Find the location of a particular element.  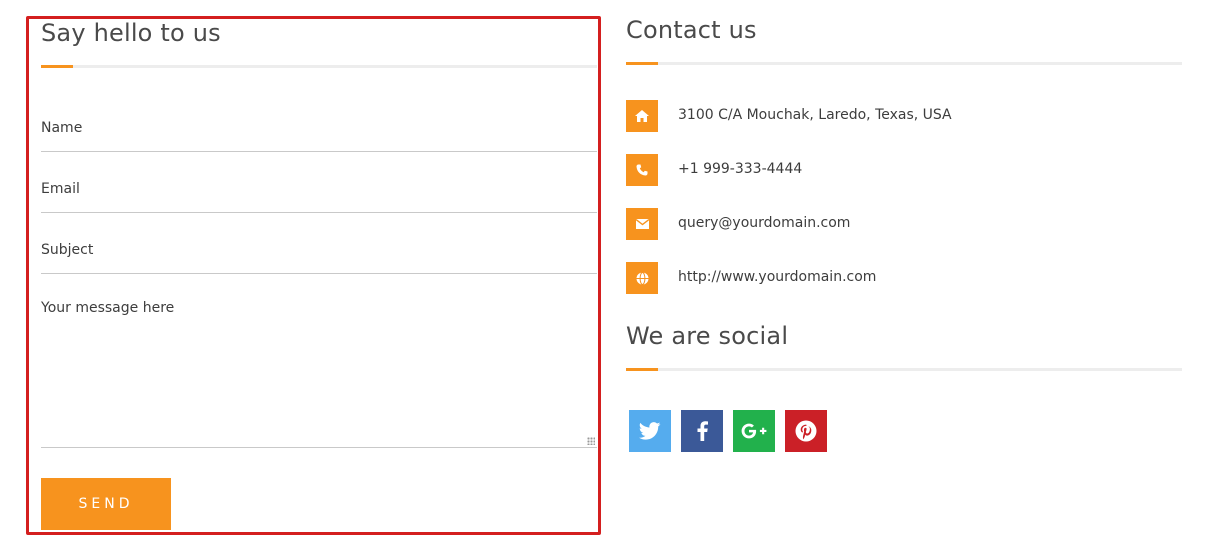

subject-input is located at coordinates (319, 250).